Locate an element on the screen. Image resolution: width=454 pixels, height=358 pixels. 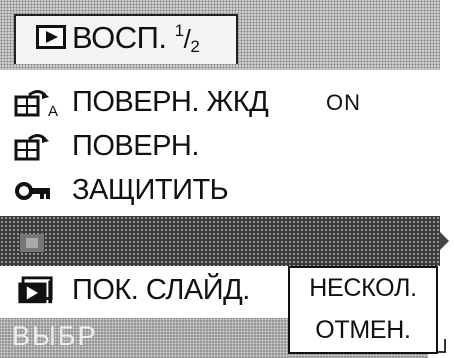
popup-corner-mark is located at coordinates (442, 346).